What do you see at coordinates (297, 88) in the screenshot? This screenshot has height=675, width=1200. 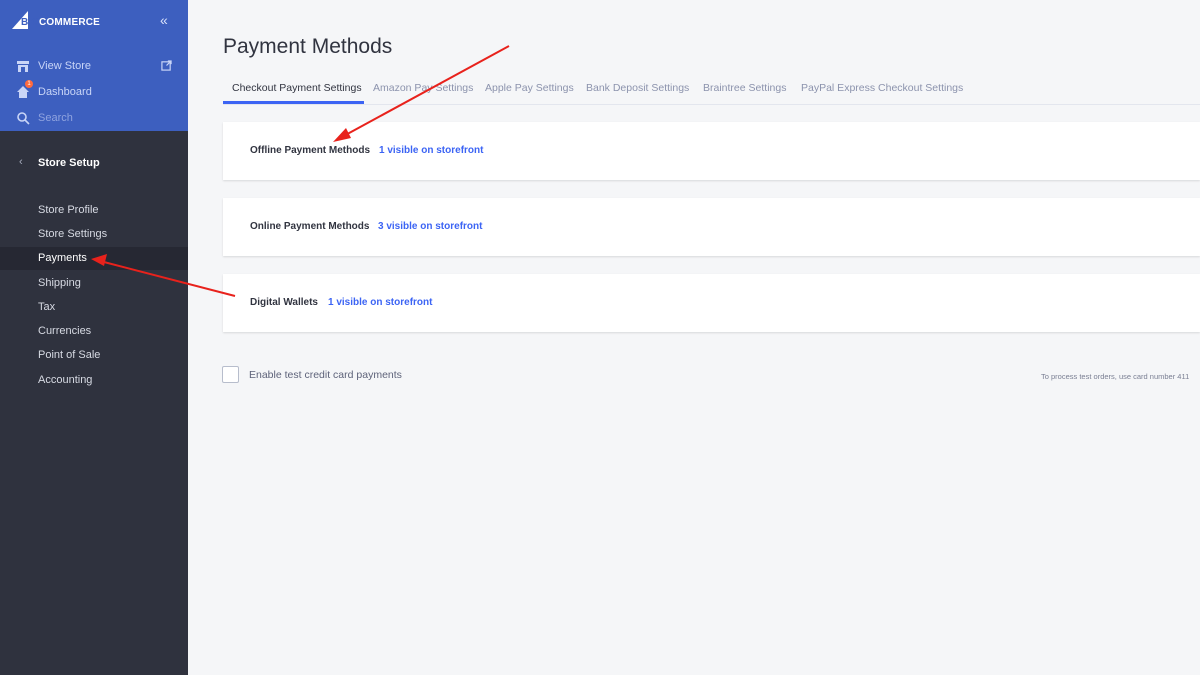 I see `tab-checkout-payment-settings: Checkout Payment Settings` at bounding box center [297, 88].